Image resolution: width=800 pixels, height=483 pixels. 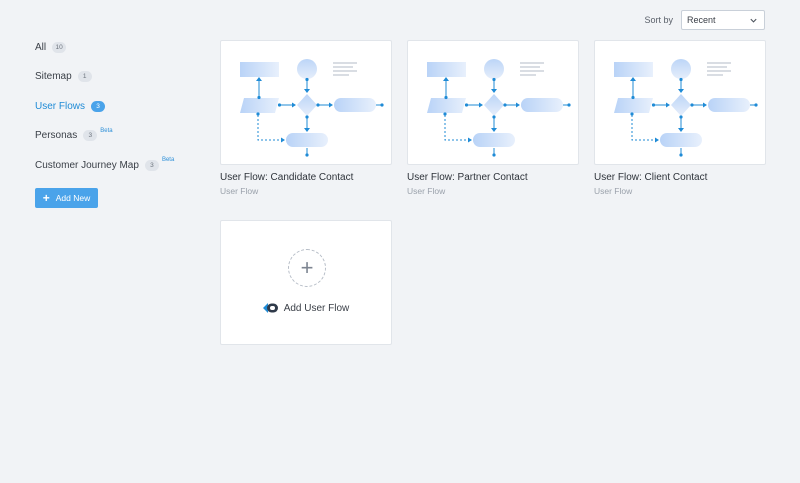 What do you see at coordinates (60, 106) in the screenshot?
I see `sidebar-item-label: User Flows` at bounding box center [60, 106].